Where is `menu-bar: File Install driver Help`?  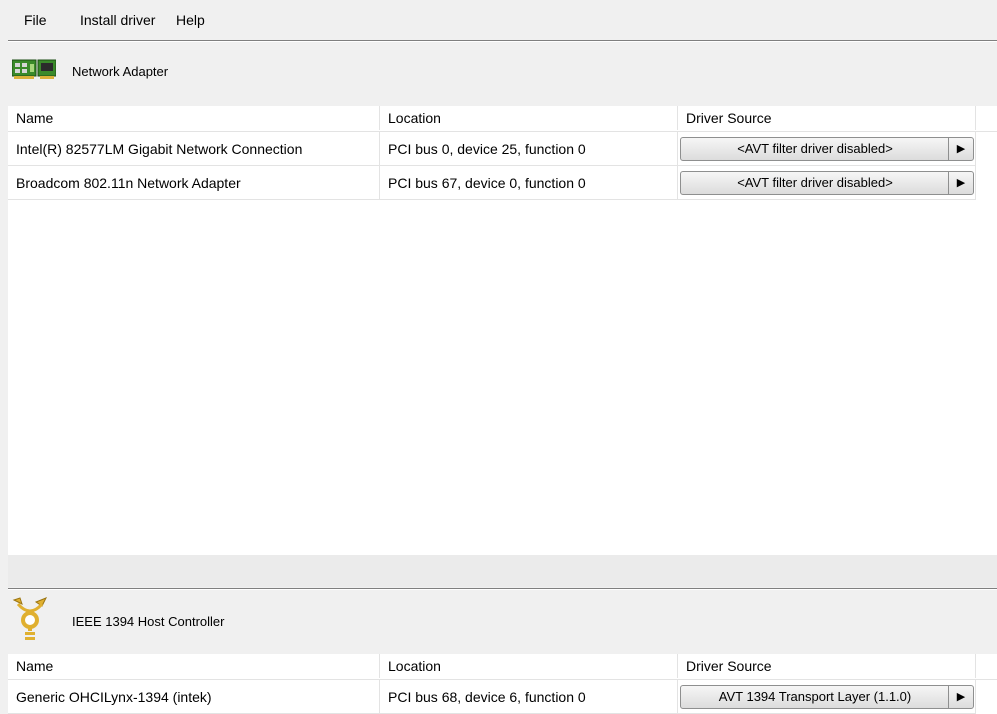 menu-bar: File Install driver Help is located at coordinates (498, 20).